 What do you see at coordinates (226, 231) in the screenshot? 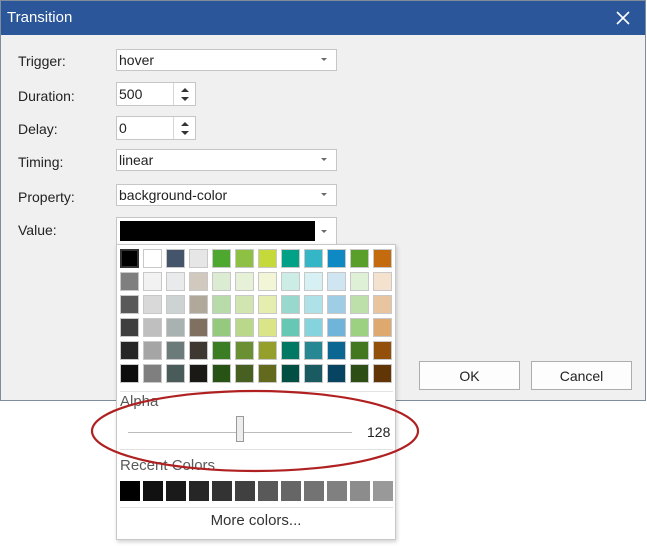
I see `color-value-select` at bounding box center [226, 231].